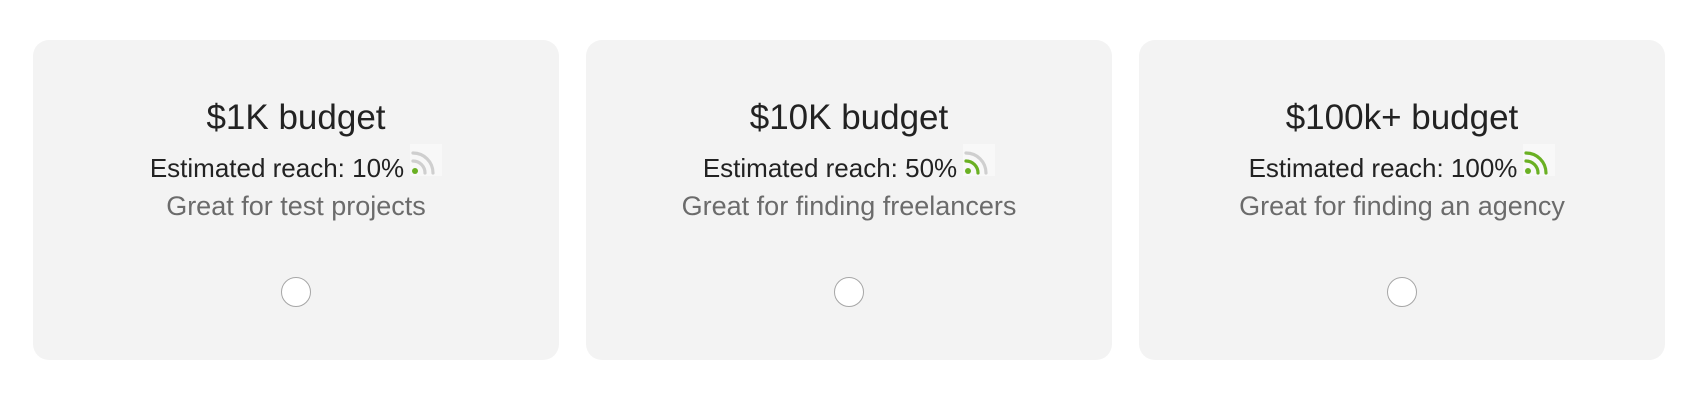 The image size is (1704, 404). I want to click on budget-title: $100k+ budget, so click(1402, 117).